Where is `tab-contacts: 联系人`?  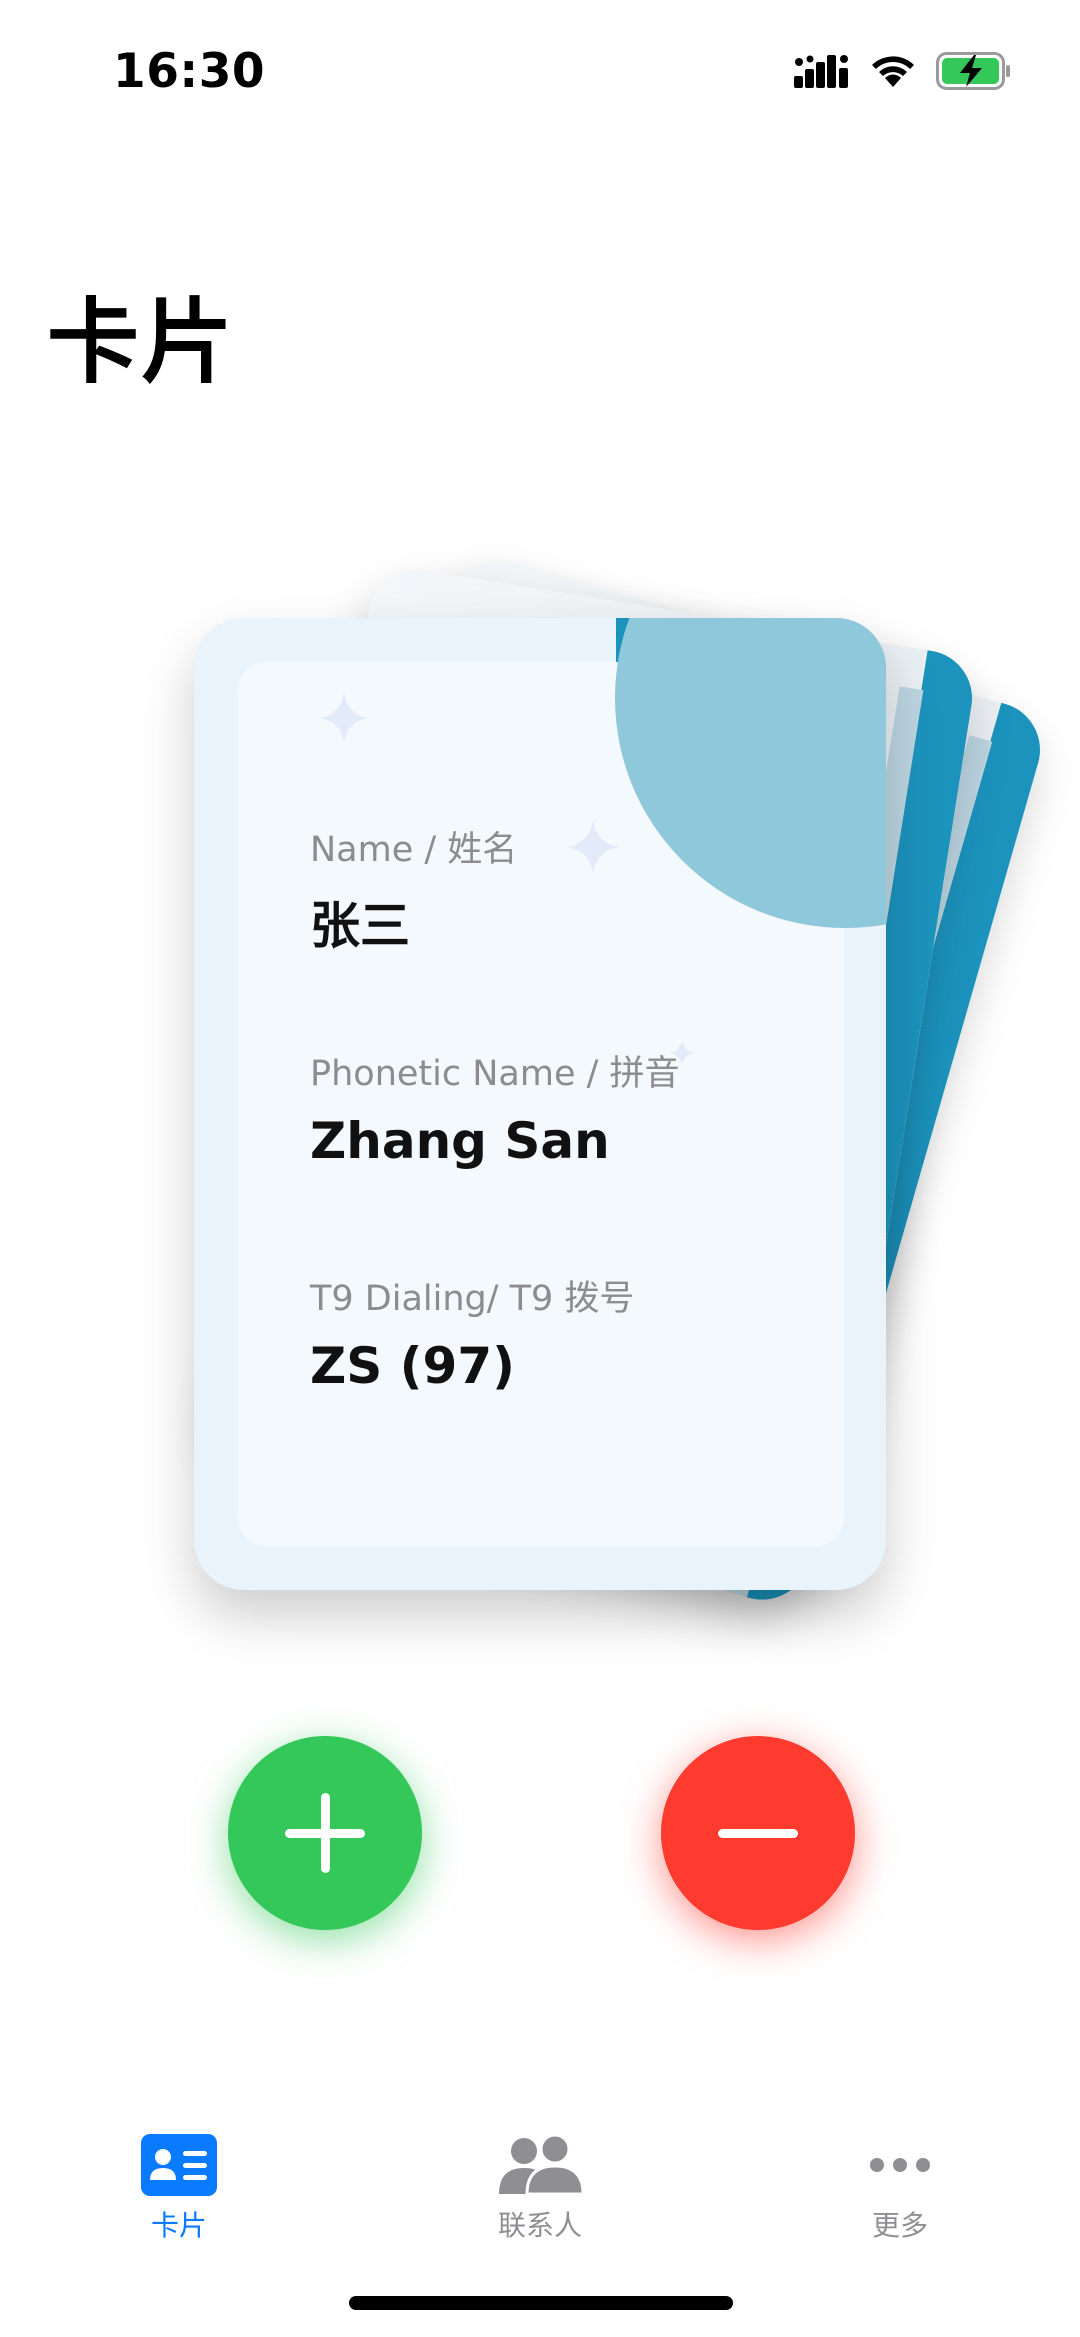 tab-contacts: 联系人 is located at coordinates (540, 2195).